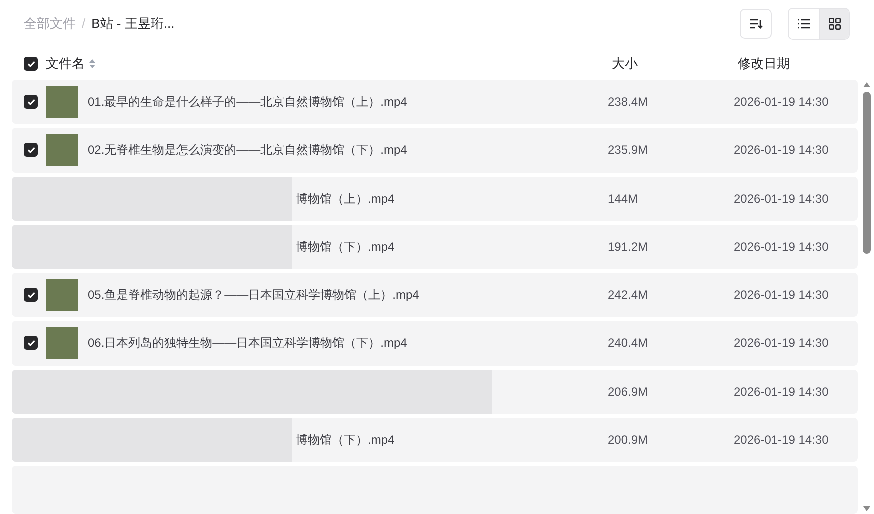 This screenshot has height=514, width=874. I want to click on scroll-down-icon, so click(867, 509).